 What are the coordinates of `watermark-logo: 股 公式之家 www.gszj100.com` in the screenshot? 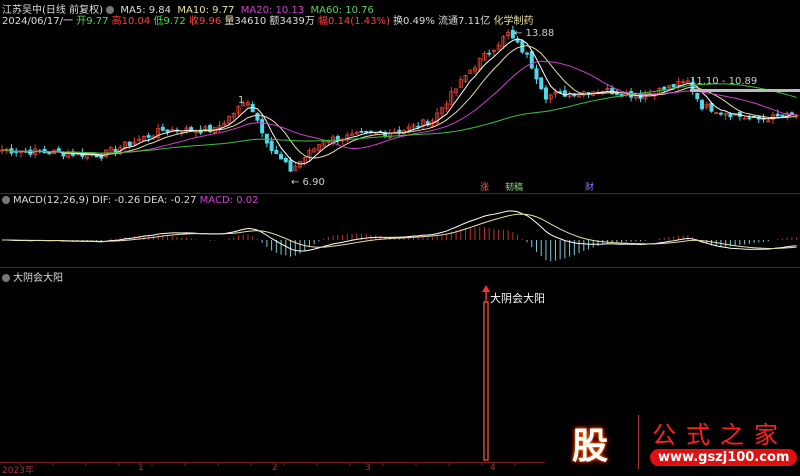 It's located at (681, 442).